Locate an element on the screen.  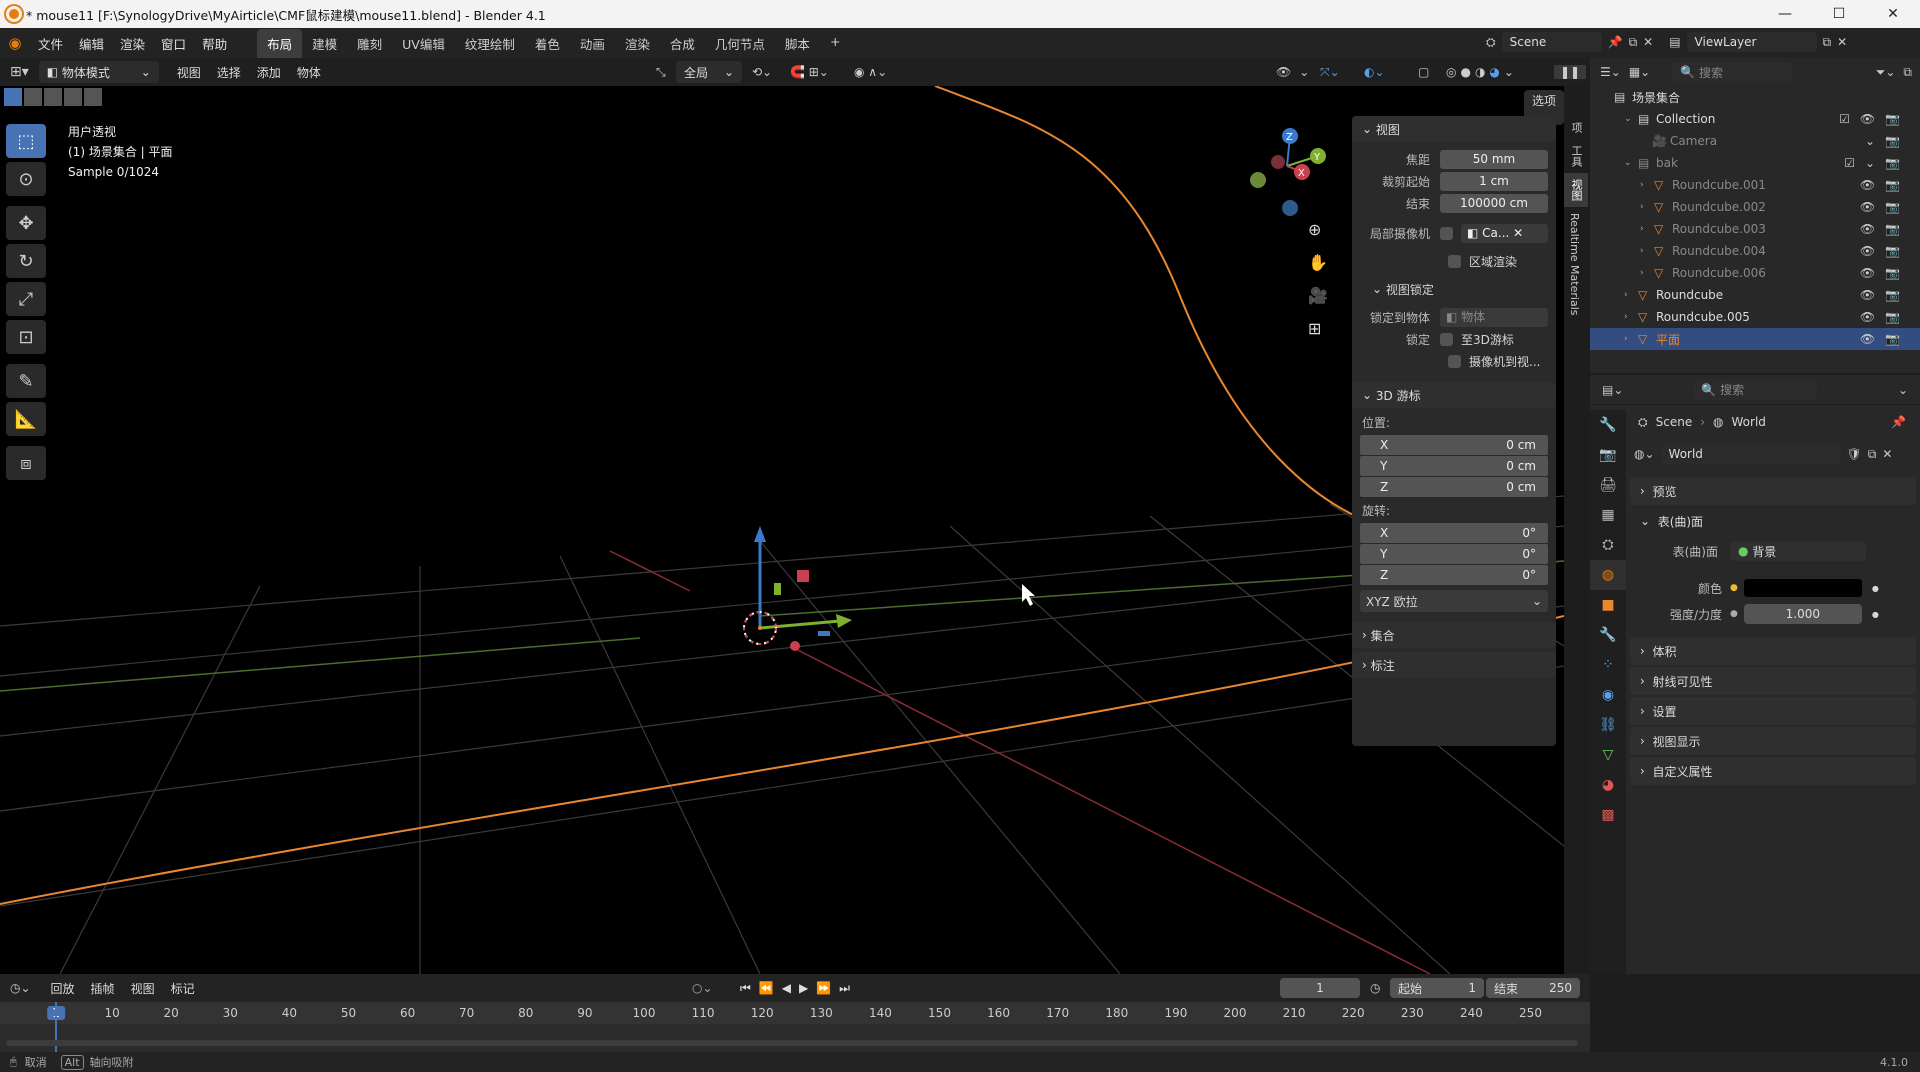
tool-tab-icon: 🔧 is located at coordinates (1608, 425).